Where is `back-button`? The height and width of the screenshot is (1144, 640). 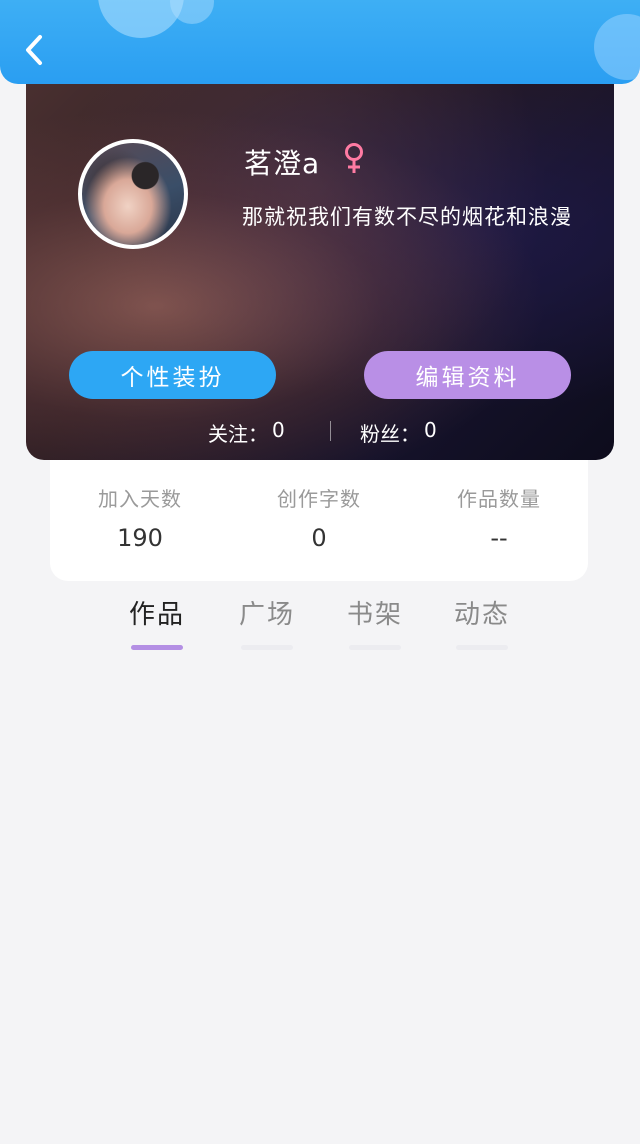 back-button is located at coordinates (34, 50).